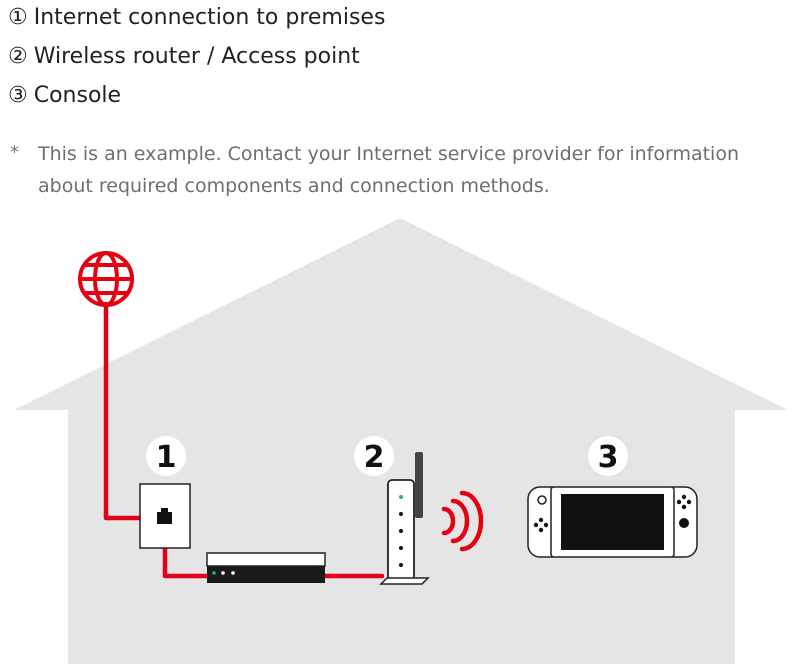 This screenshot has height=664, width=796. I want to click on modem-icon, so click(266, 567).